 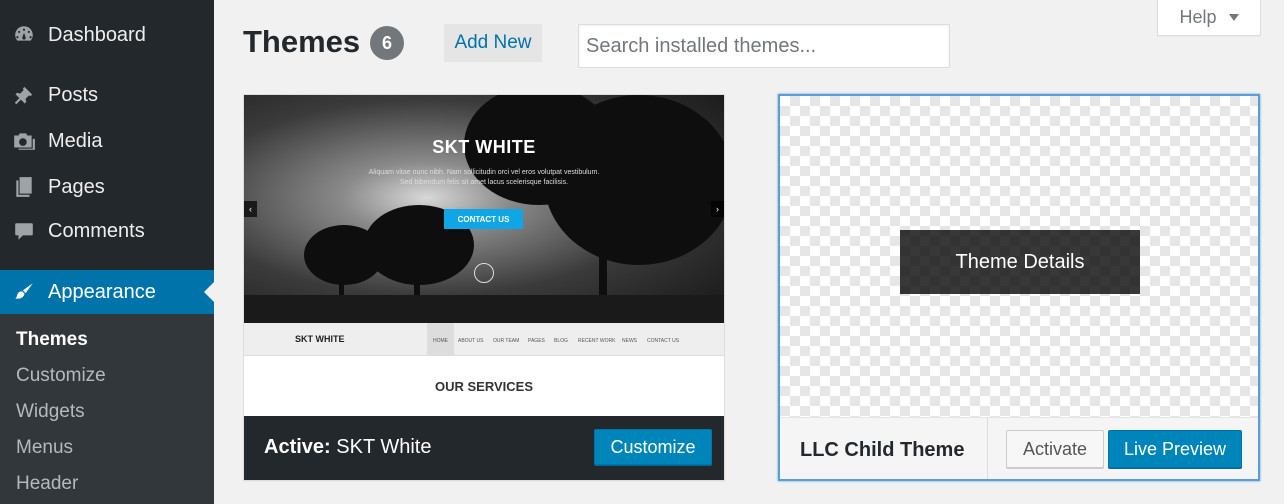 What do you see at coordinates (717, 209) in the screenshot?
I see `chevron-right-icon: ›` at bounding box center [717, 209].